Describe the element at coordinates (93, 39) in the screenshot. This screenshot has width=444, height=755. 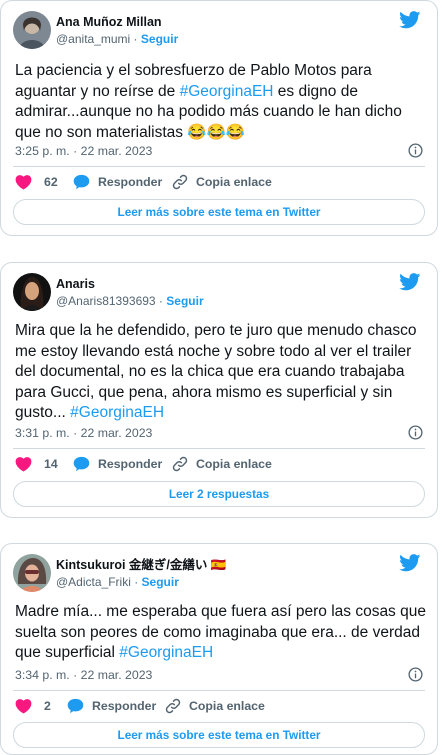
I see `author-handle: @anita_mumi` at that location.